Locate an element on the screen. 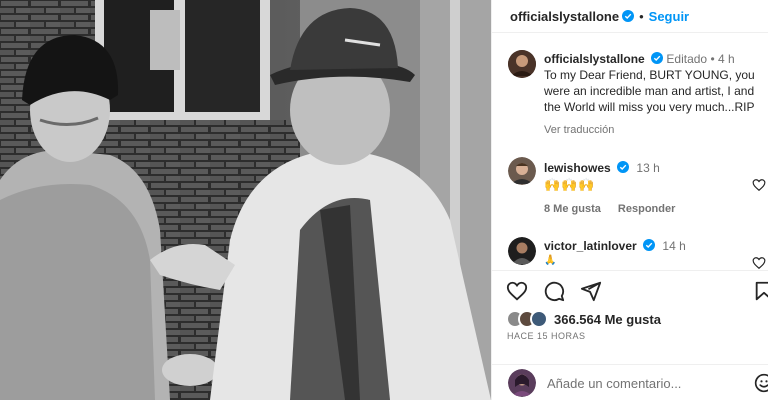  comment-time: 13 h is located at coordinates (648, 168).